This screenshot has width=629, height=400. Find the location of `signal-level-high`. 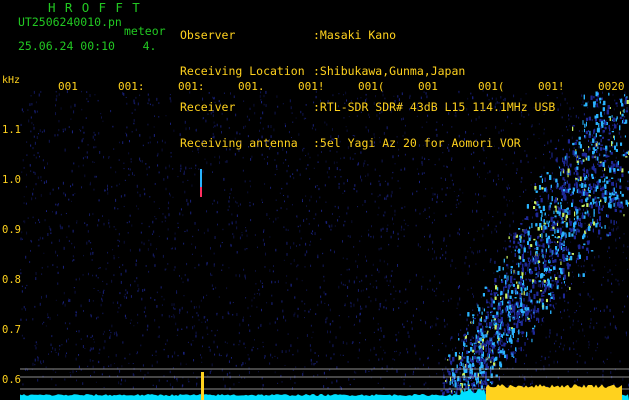

signal-level-high is located at coordinates (554, 392).